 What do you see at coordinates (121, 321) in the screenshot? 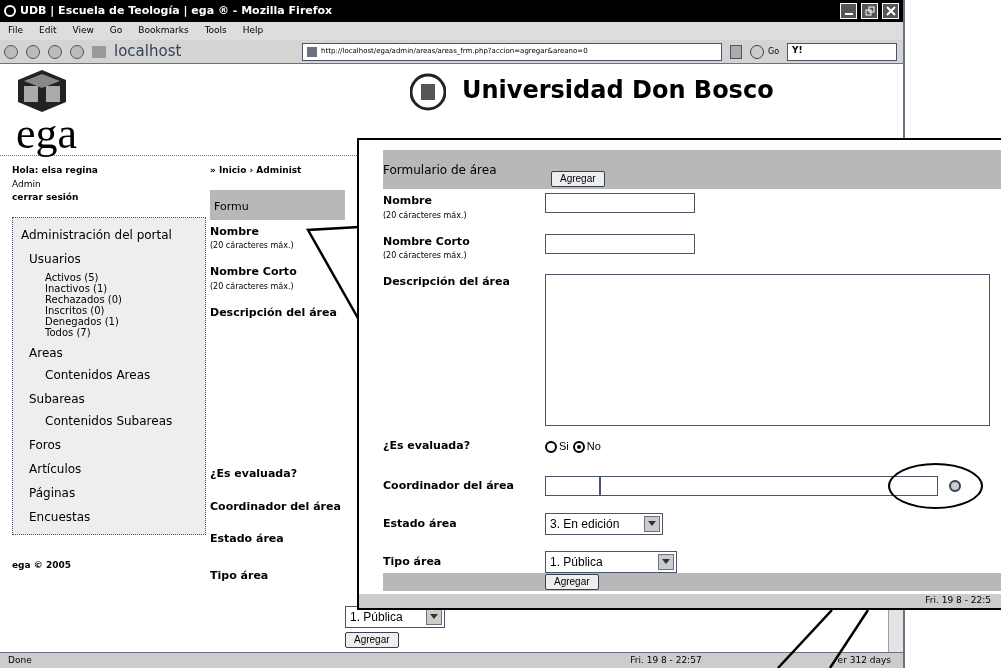
I see `nav-subitem: Denegados (1)` at bounding box center [121, 321].